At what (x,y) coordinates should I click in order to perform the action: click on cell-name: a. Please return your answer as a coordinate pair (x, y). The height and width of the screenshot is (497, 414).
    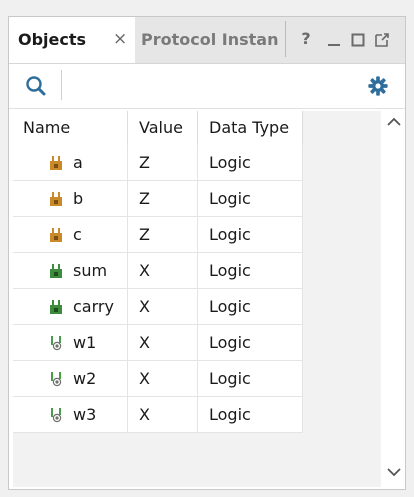
    Looking at the image, I should click on (78, 162).